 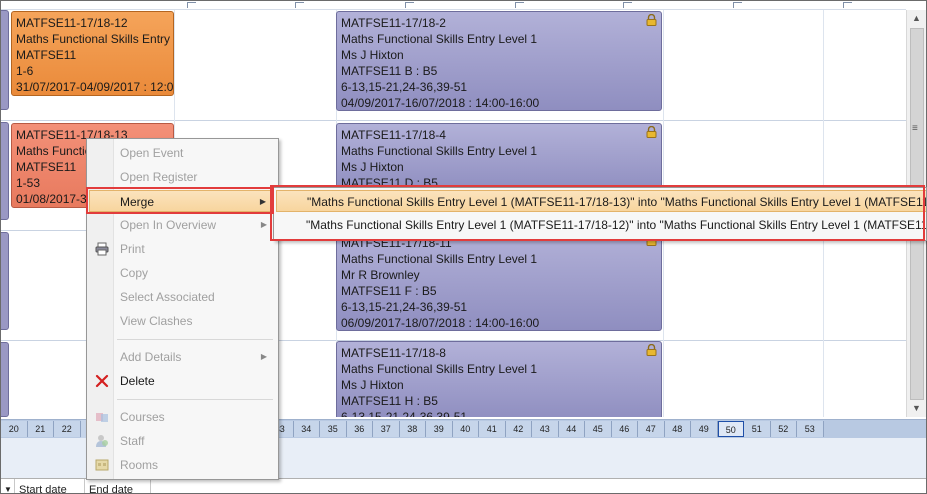 I want to click on scroll-up-icon: ▲, so click(x=916, y=18).